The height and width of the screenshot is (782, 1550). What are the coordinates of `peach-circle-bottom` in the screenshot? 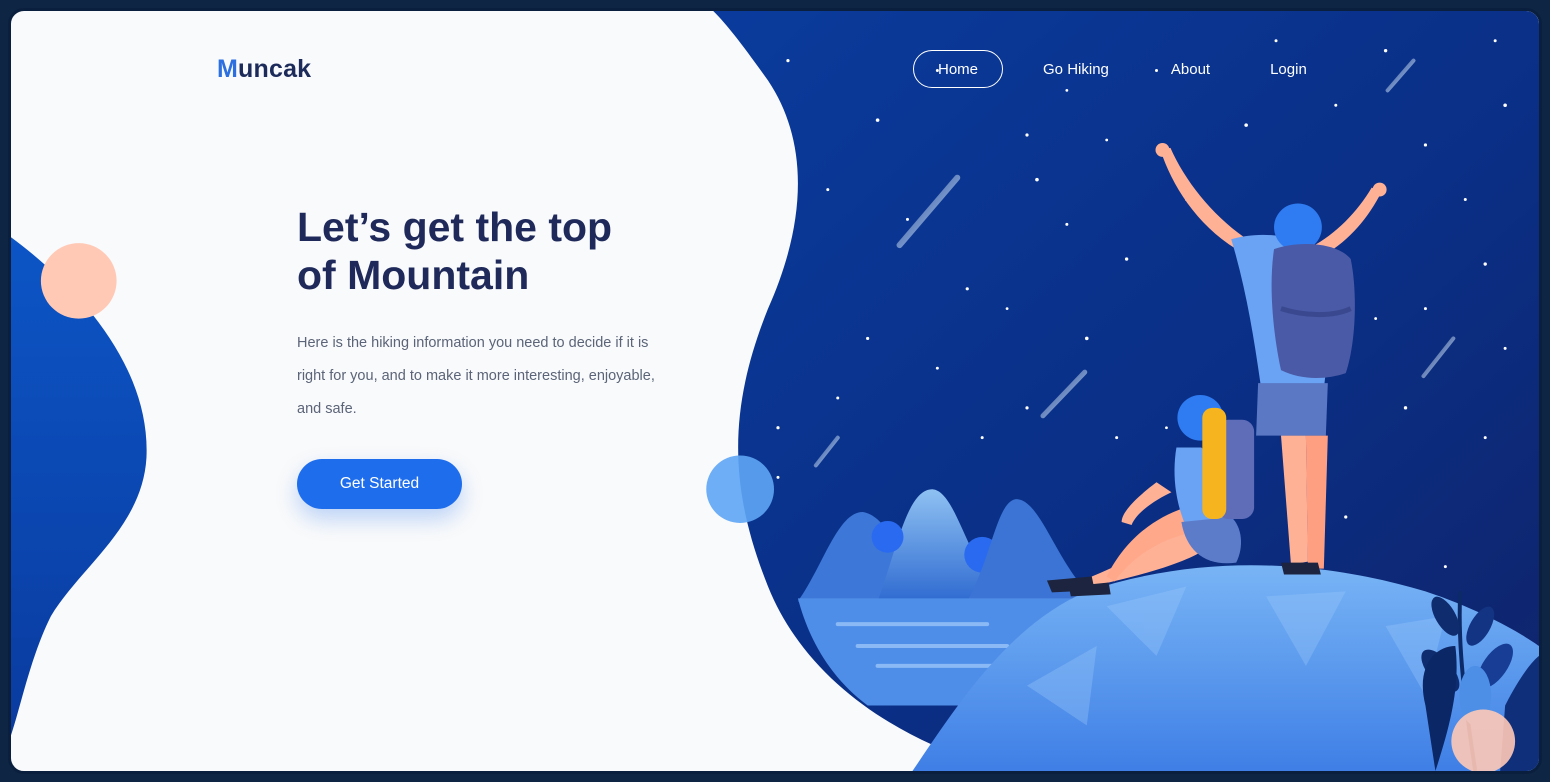 It's located at (1483, 740).